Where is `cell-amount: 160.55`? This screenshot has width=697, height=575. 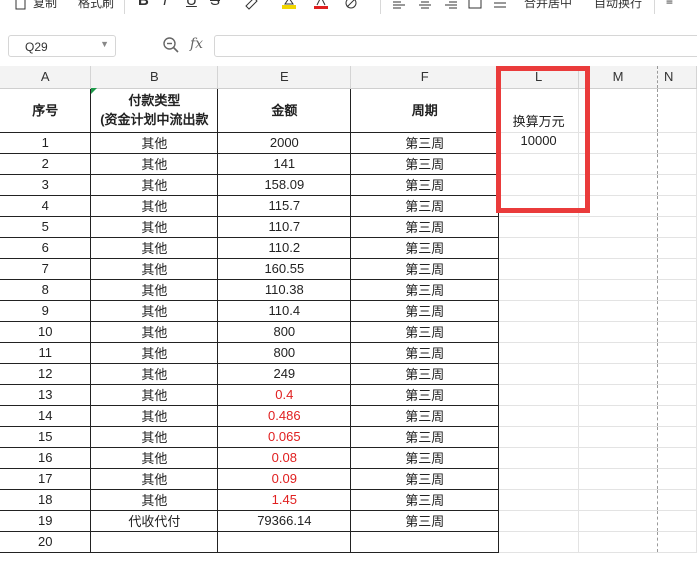 cell-amount: 160.55 is located at coordinates (284, 269).